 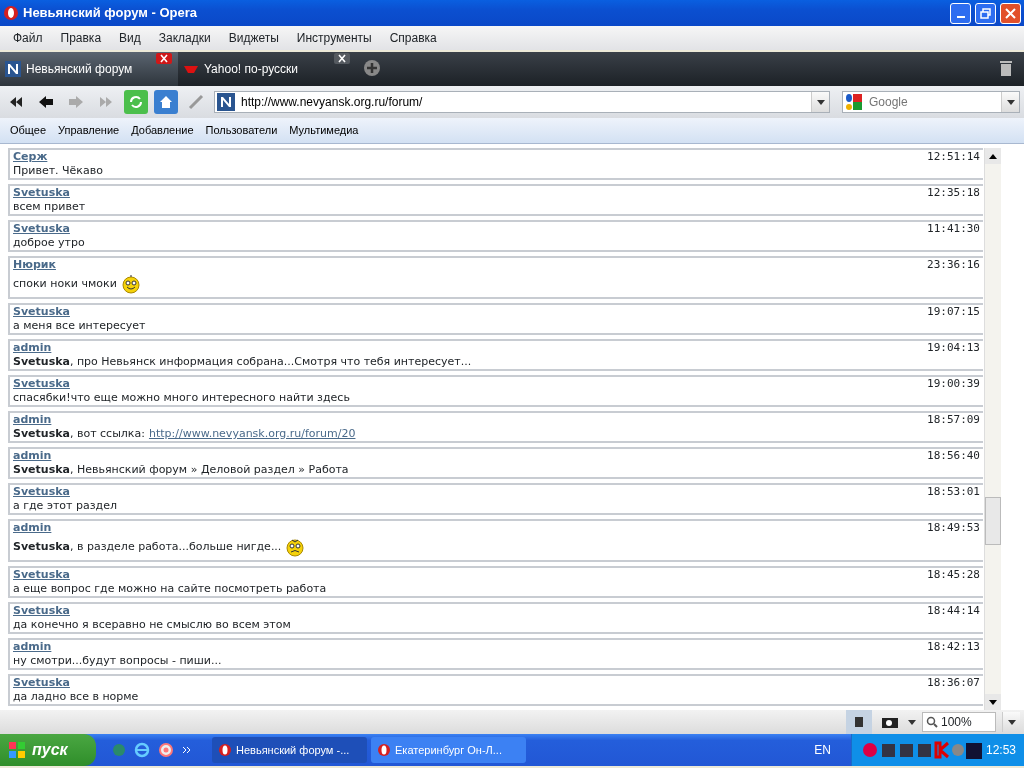 What do you see at coordinates (953, 348) in the screenshot?
I see `message-time: 19:04:13` at bounding box center [953, 348].